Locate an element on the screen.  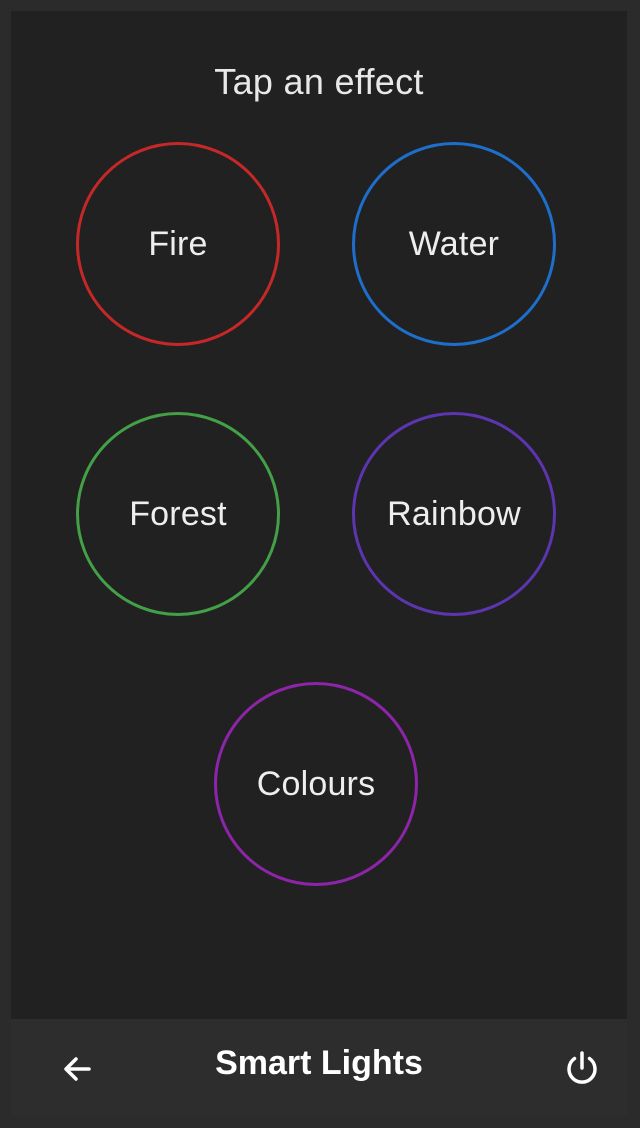
page-title: Tap an effect is located at coordinates (319, 81).